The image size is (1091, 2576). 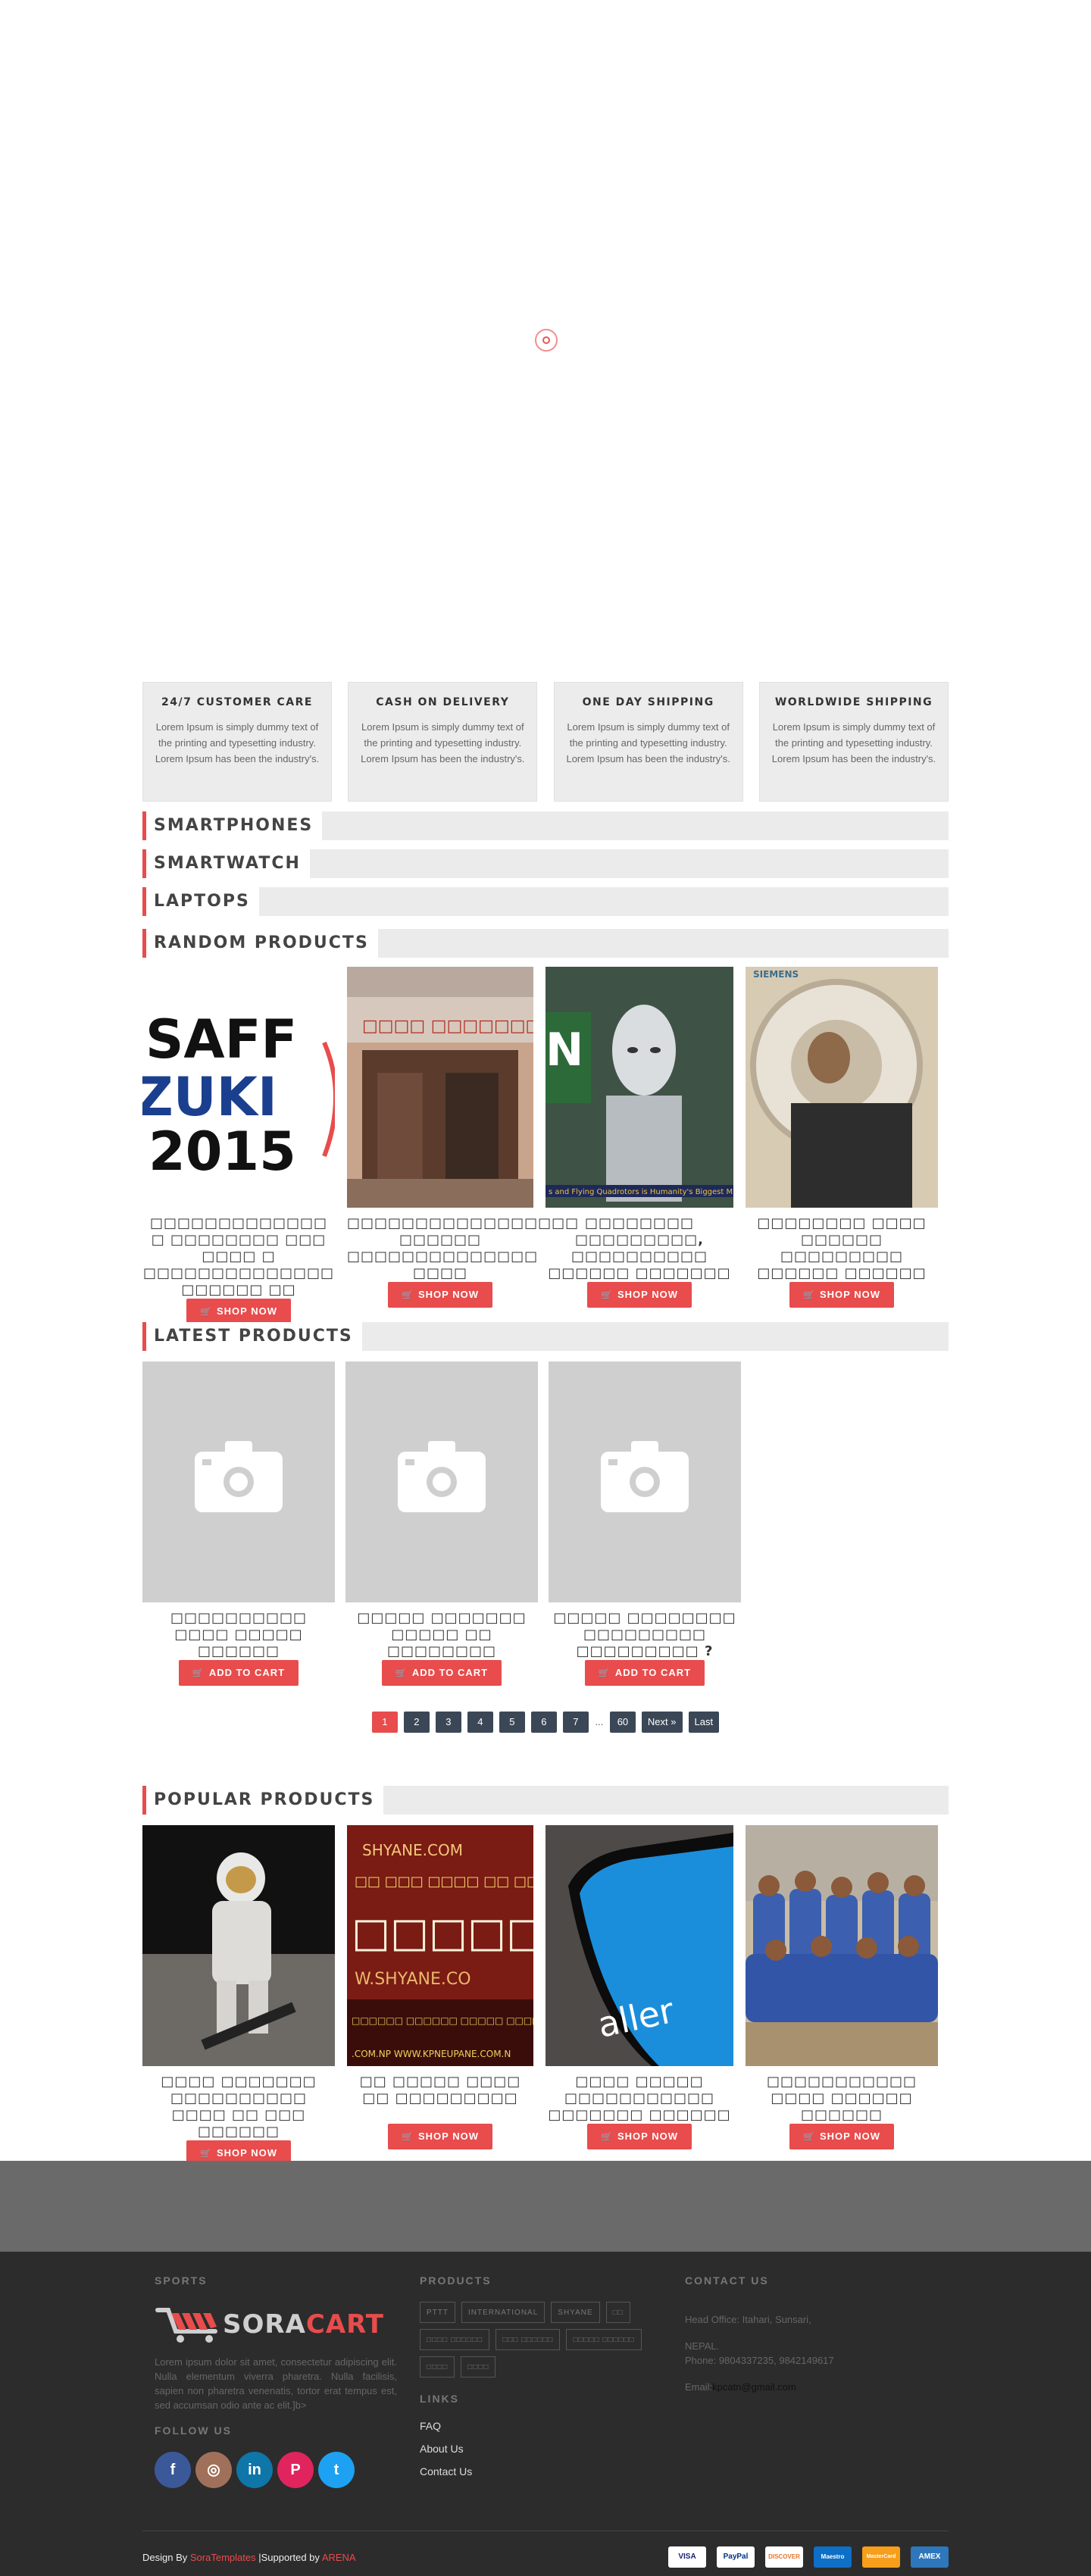 I want to click on product-image: SAFF ZUKI 2015, so click(x=238, y=1087).